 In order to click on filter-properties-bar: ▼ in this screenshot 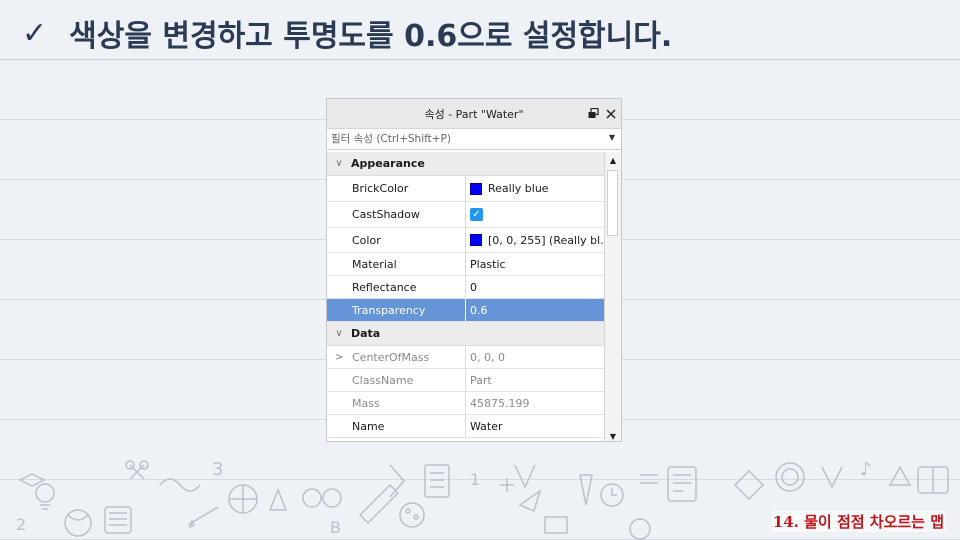, I will do `click(474, 139)`.